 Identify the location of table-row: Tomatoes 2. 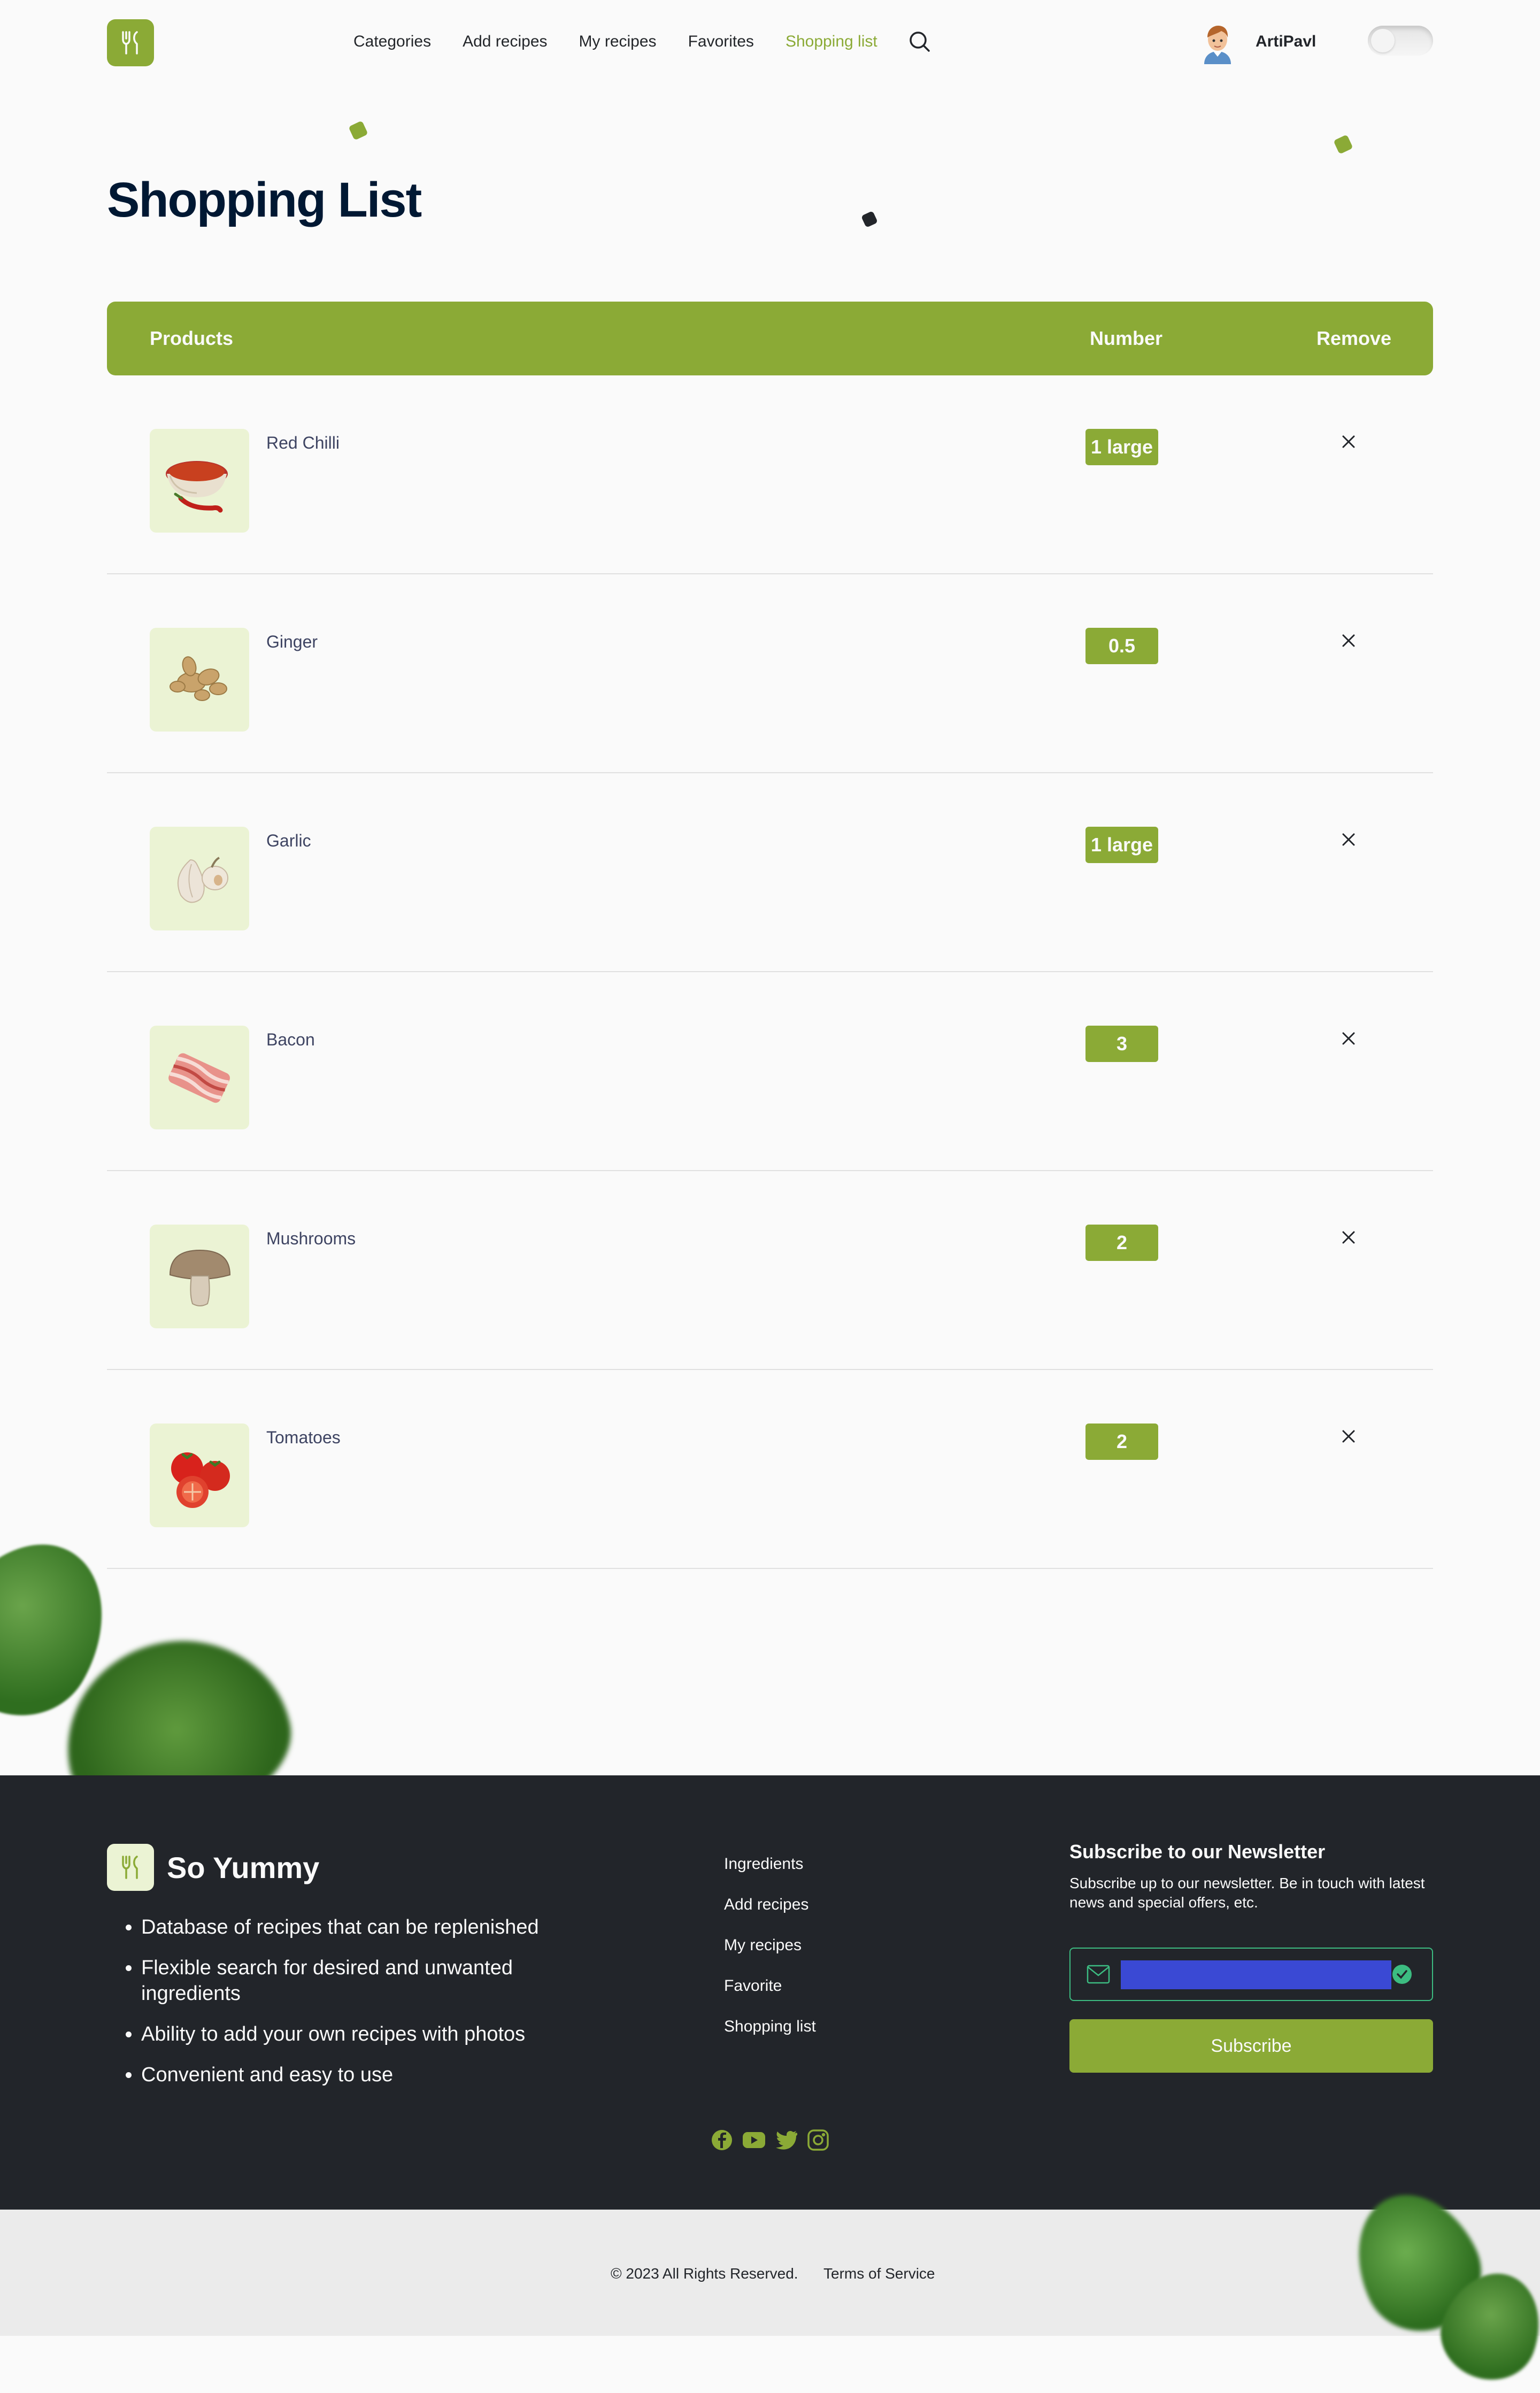
(770, 1469).